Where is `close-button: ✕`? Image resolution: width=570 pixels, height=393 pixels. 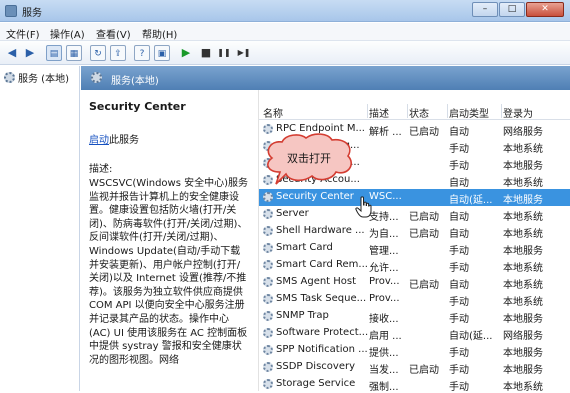
close-button: ✕ is located at coordinates (545, 9).